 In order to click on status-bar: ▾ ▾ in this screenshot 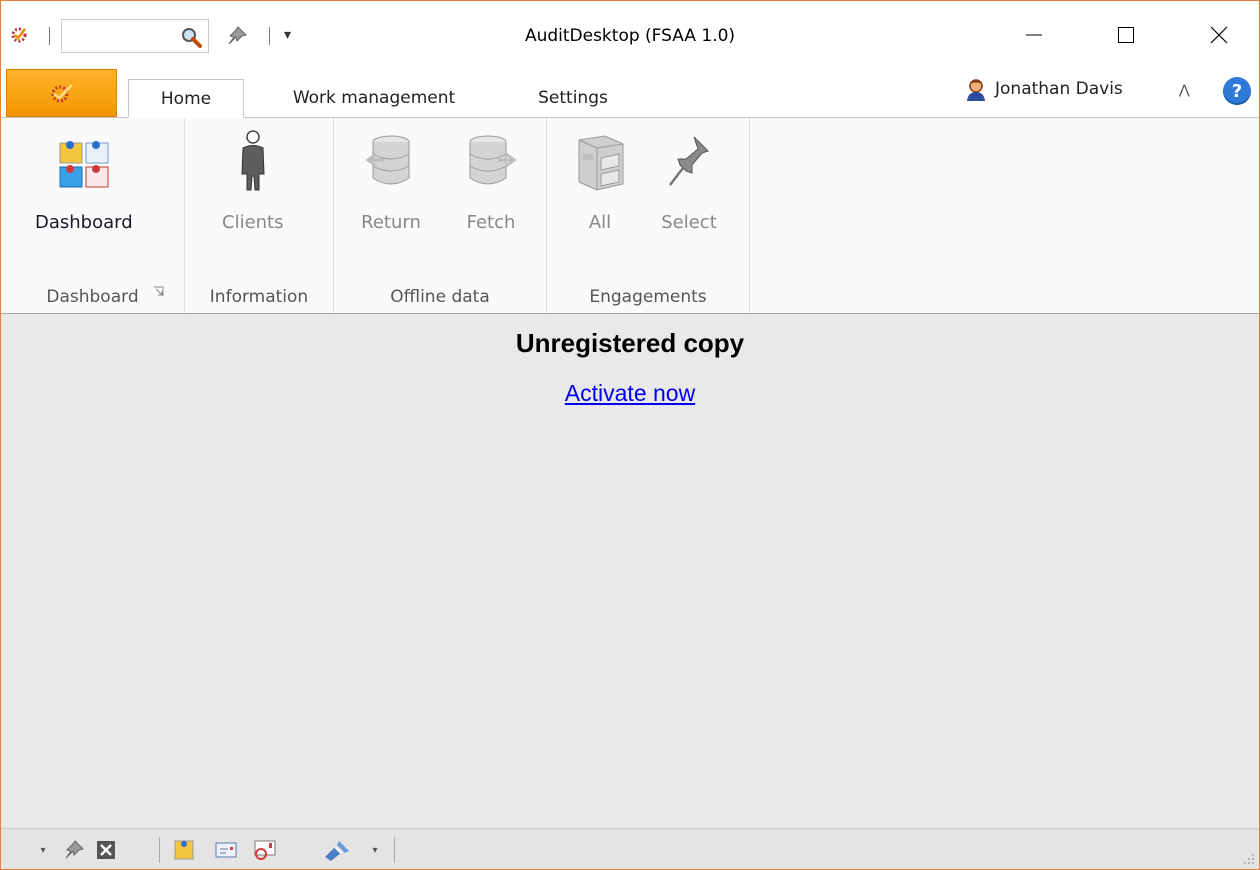, I will do `click(630, 848)`.